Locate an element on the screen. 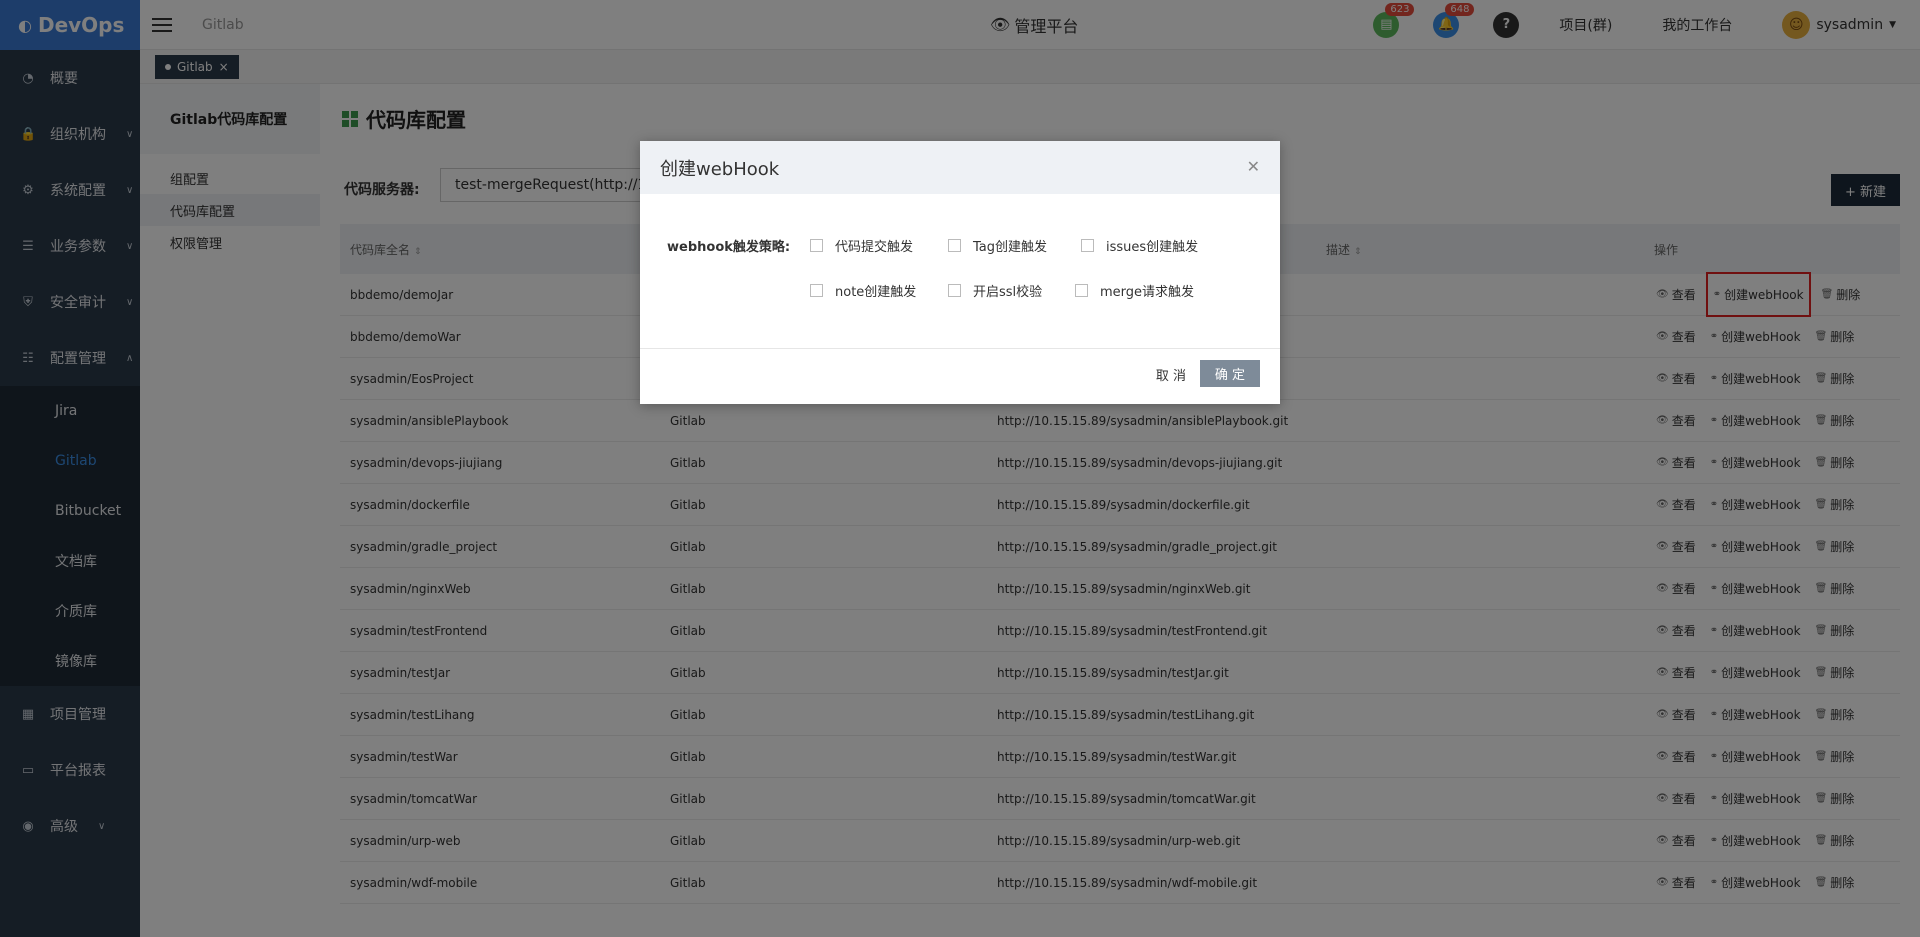 This screenshot has width=1920, height=937. checkbox-note-trigger: note创建触发 is located at coordinates (863, 290).